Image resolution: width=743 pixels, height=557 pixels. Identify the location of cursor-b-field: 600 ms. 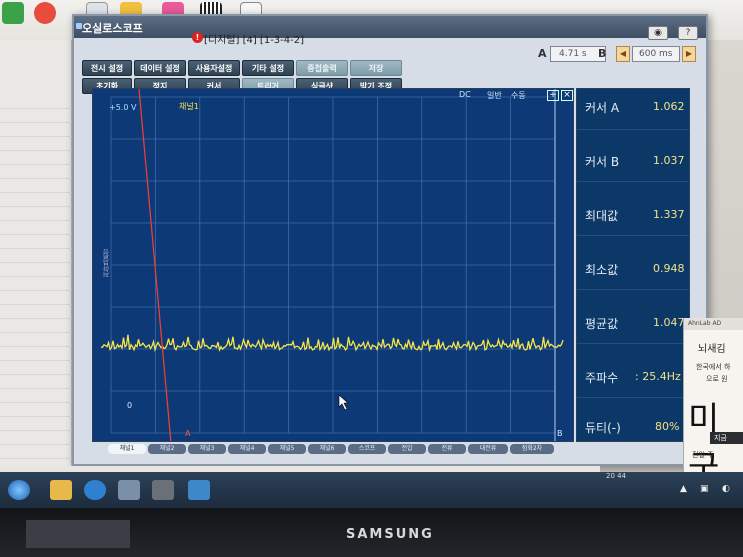
(656, 54).